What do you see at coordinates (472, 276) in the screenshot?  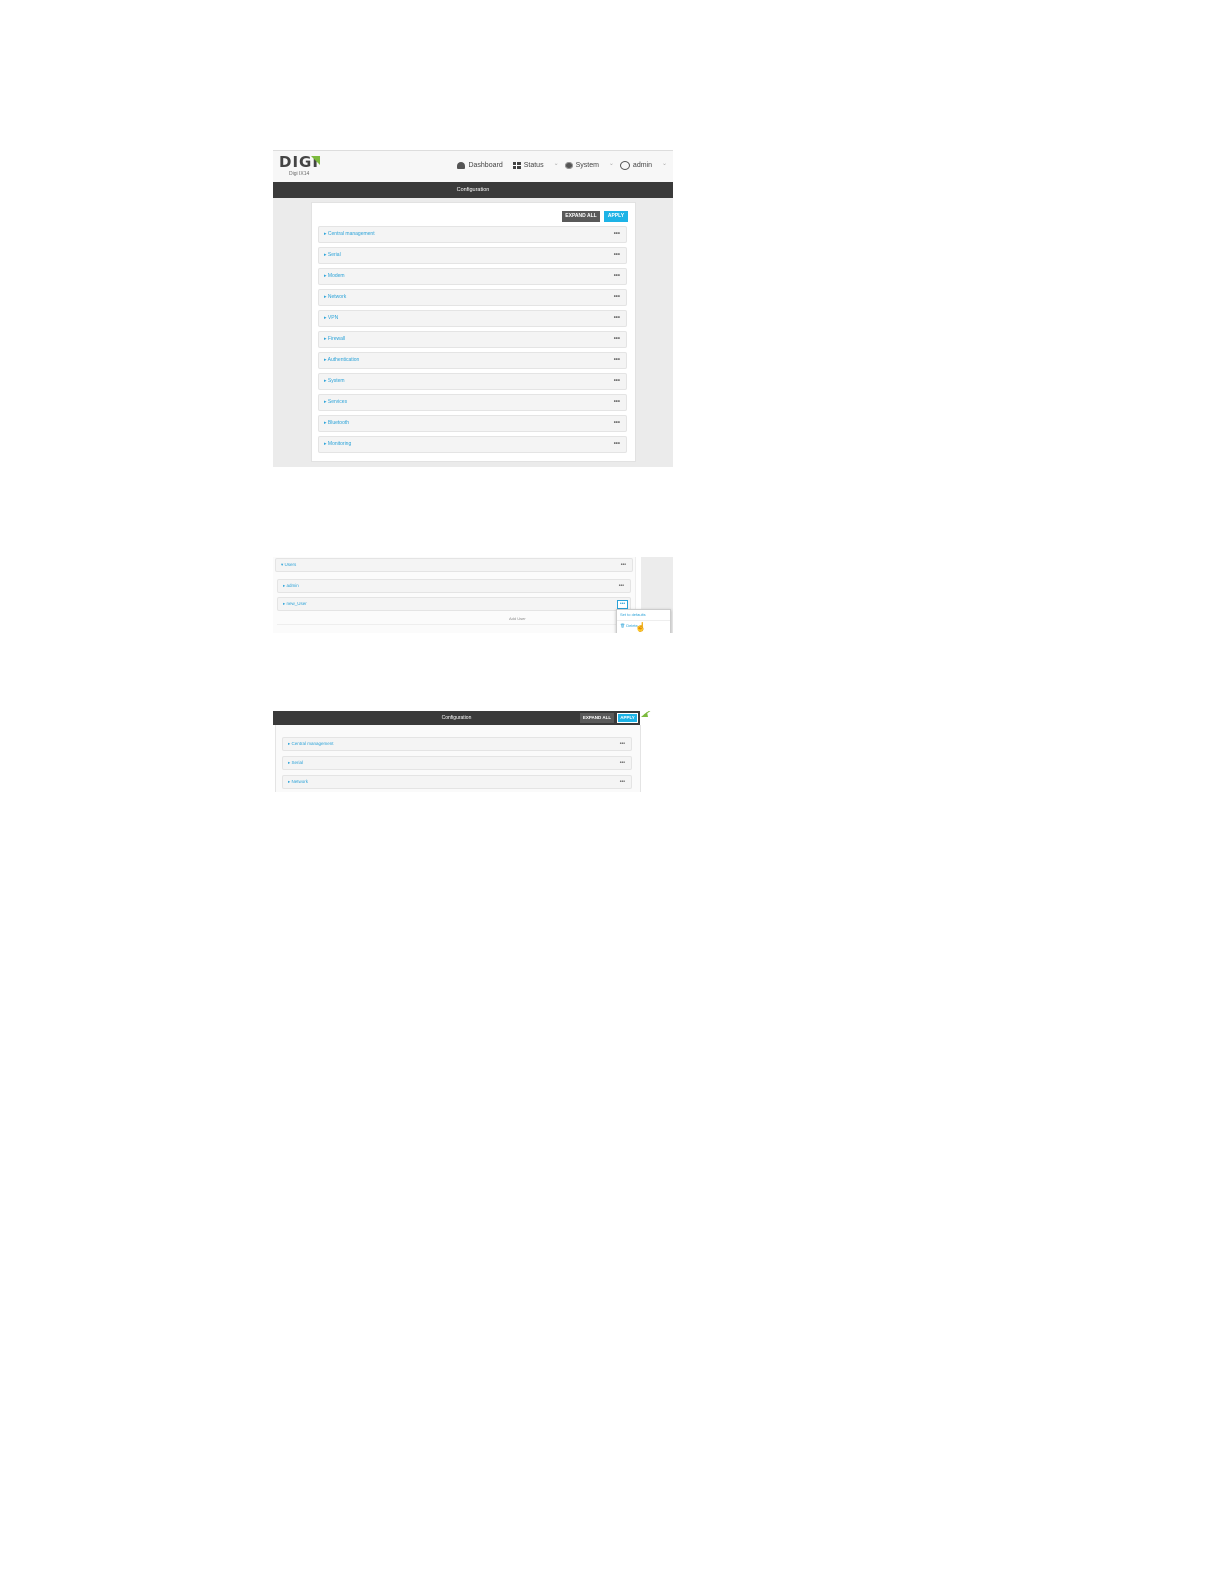 I see `section-modem: ▸ Modem •••` at bounding box center [472, 276].